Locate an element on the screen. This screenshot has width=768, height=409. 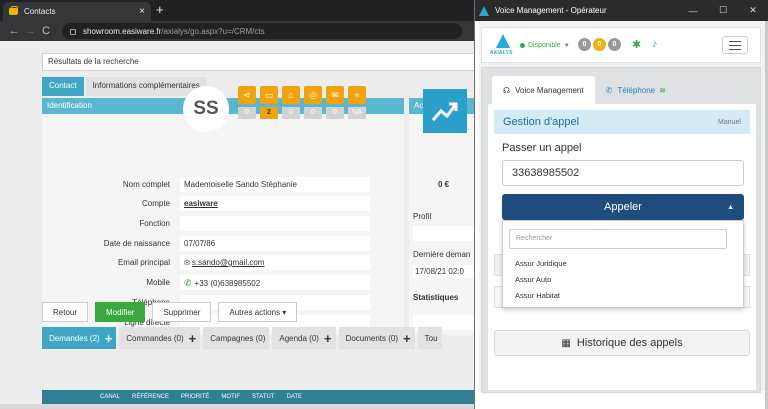
vm-header: AXIALYS Disponible ▼ 0 0 0 ✱ ♪ is located at coordinates (621, 45).